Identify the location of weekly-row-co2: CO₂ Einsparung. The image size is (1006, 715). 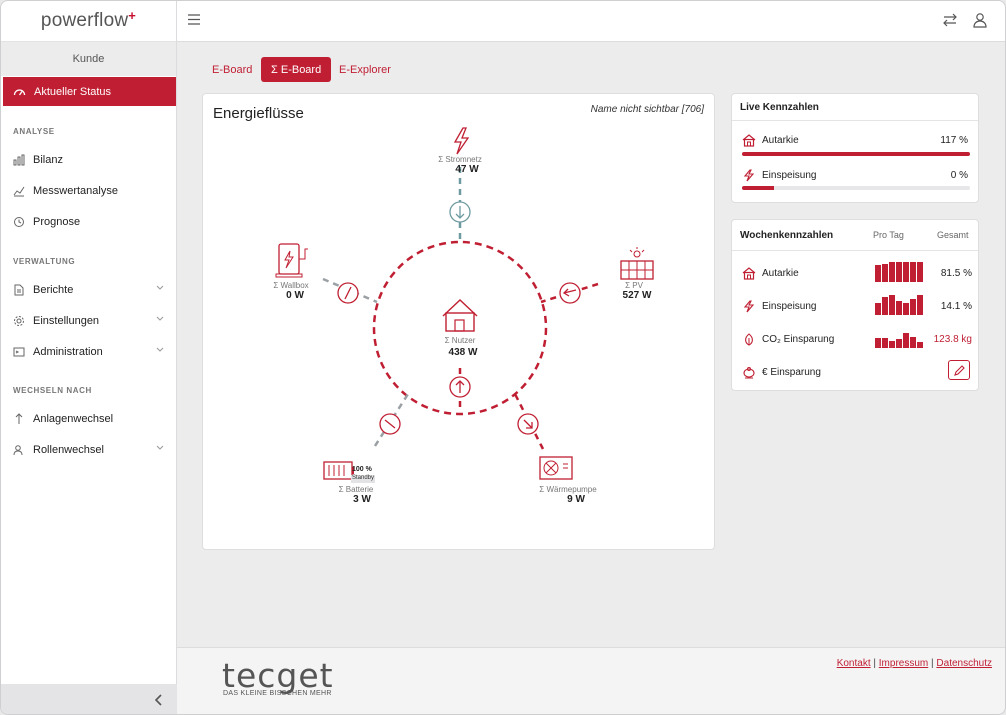
(788, 339).